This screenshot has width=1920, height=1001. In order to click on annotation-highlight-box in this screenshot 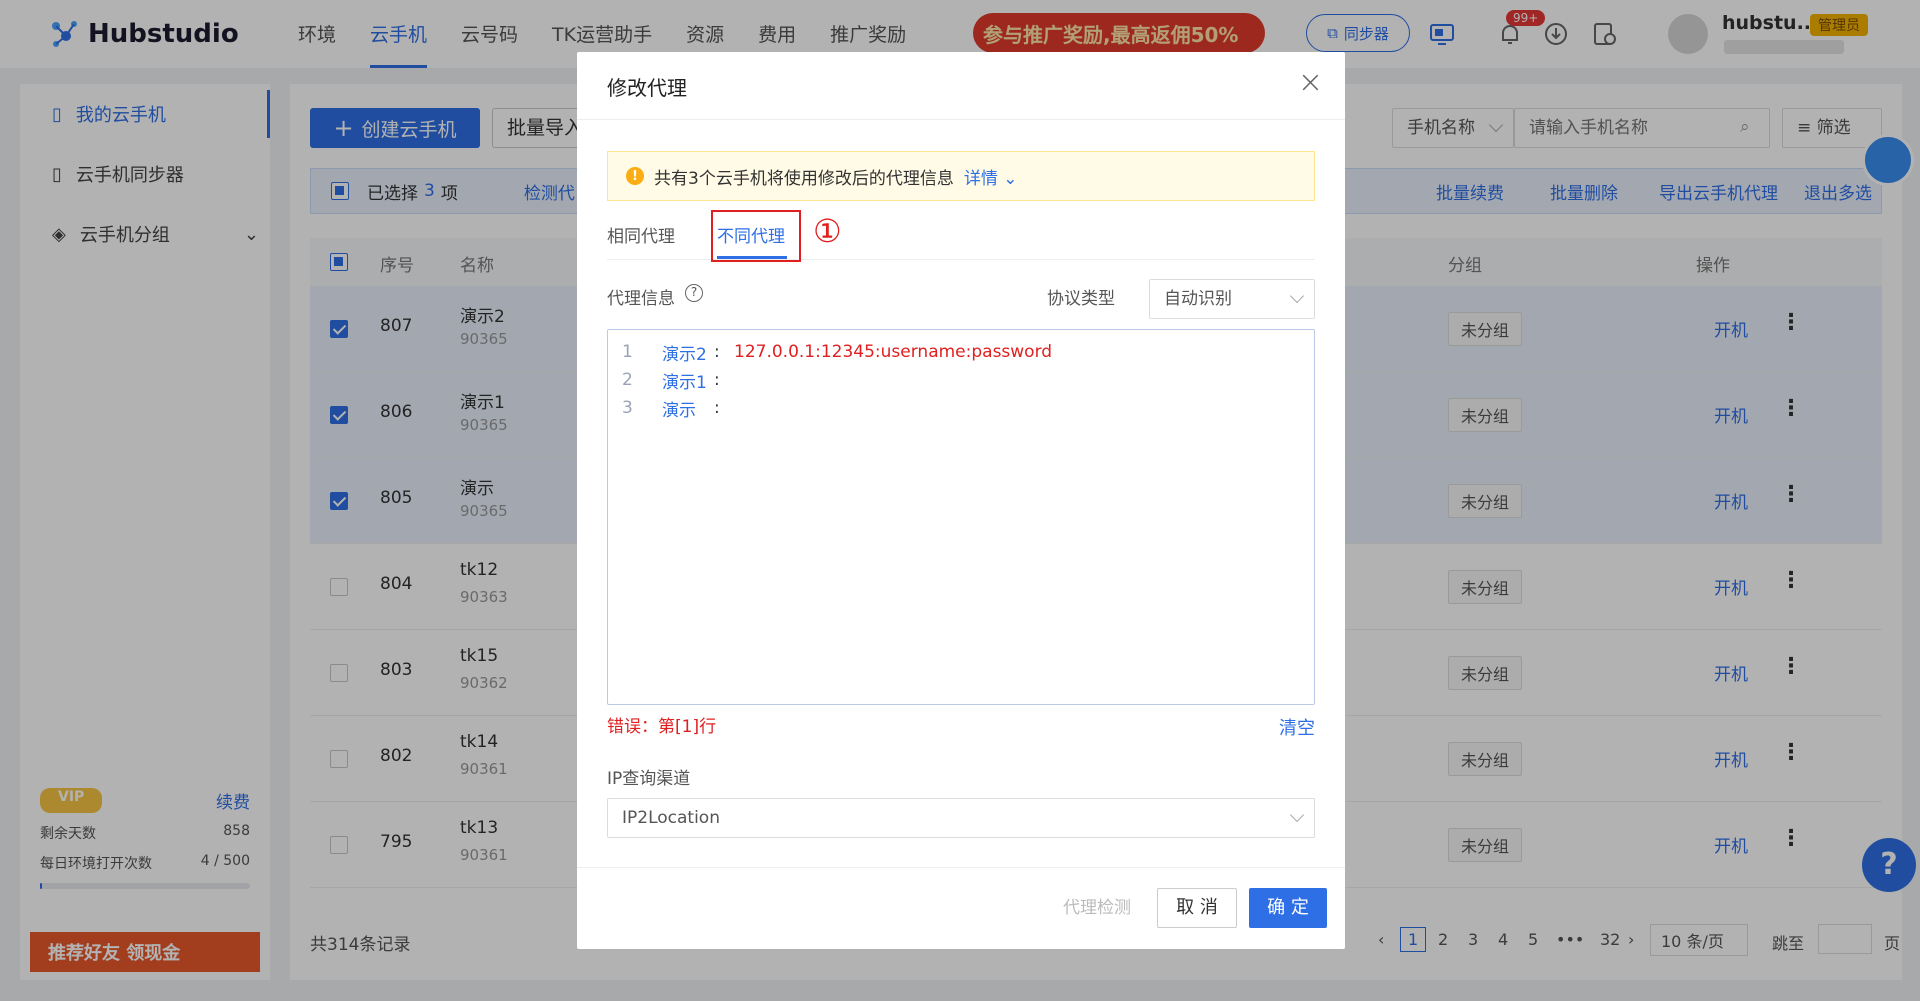, I will do `click(756, 236)`.